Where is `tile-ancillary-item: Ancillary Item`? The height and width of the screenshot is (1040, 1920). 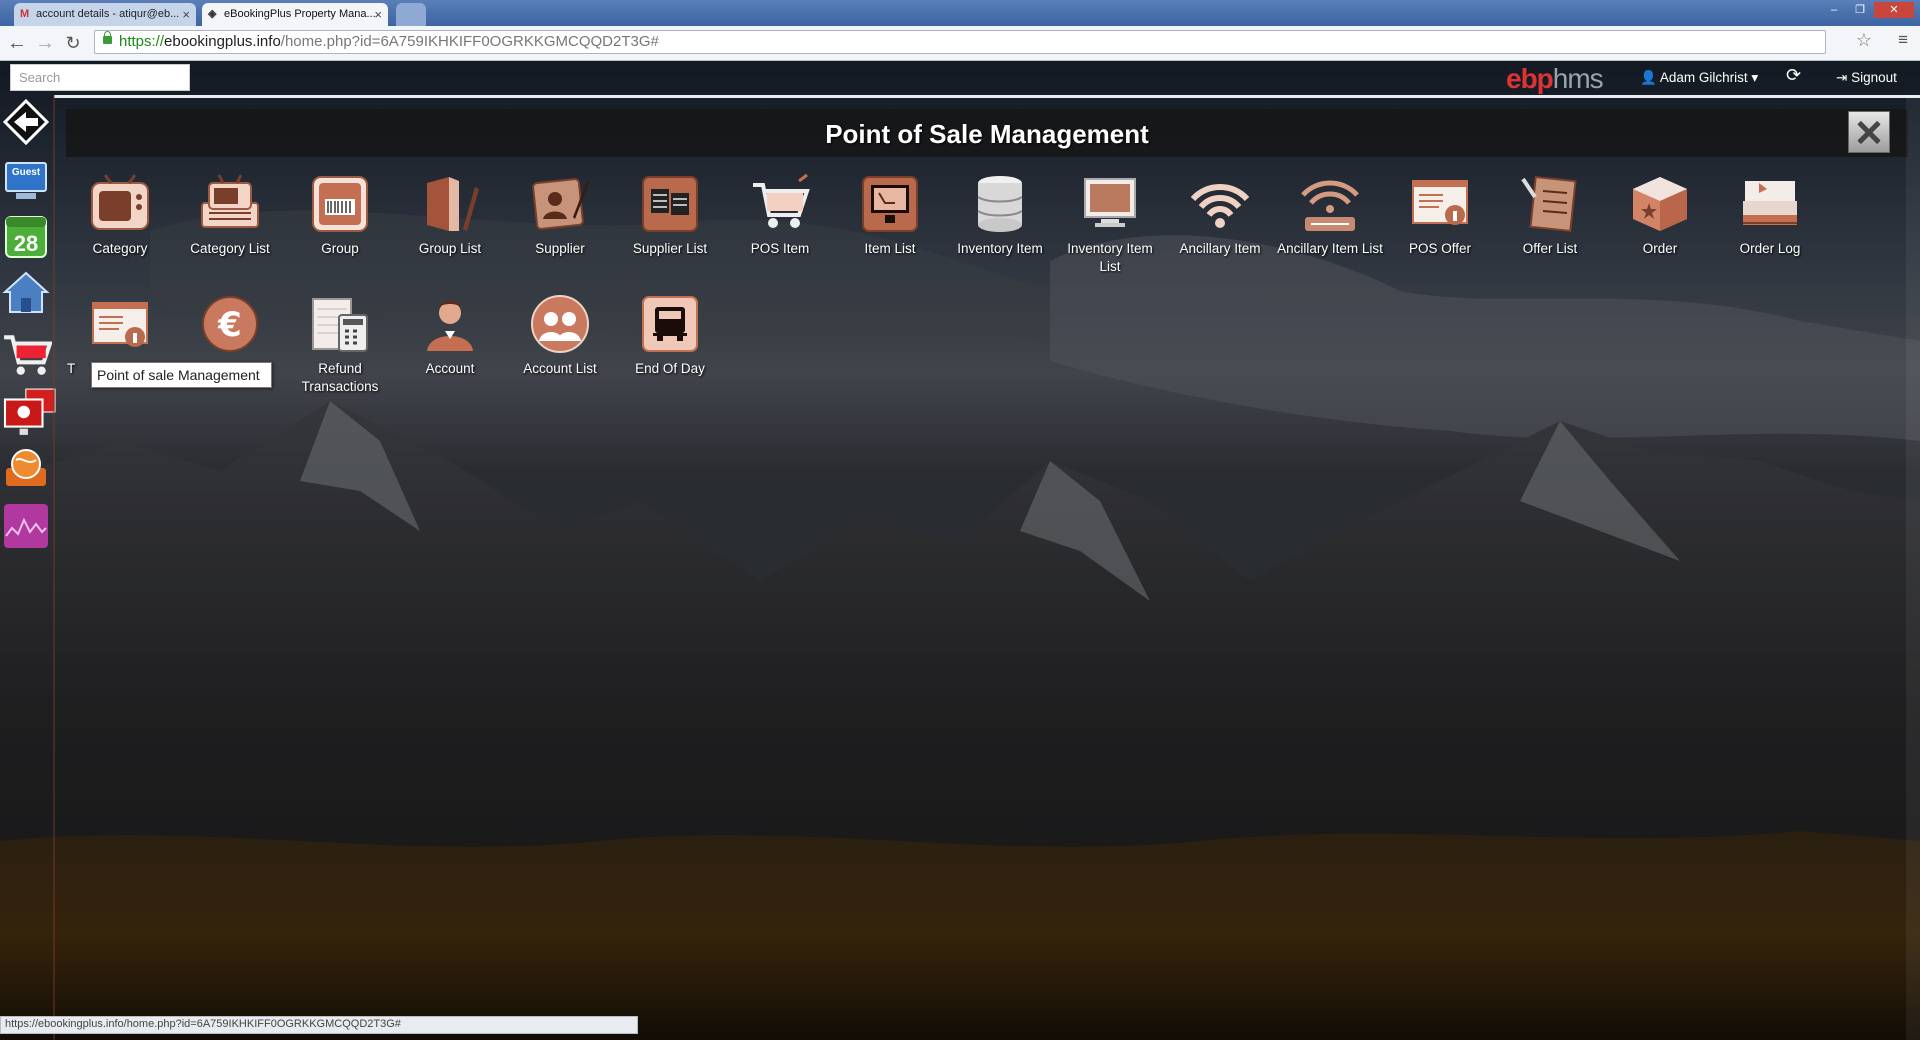
tile-ancillary-item: Ancillary Item is located at coordinates (1220, 215).